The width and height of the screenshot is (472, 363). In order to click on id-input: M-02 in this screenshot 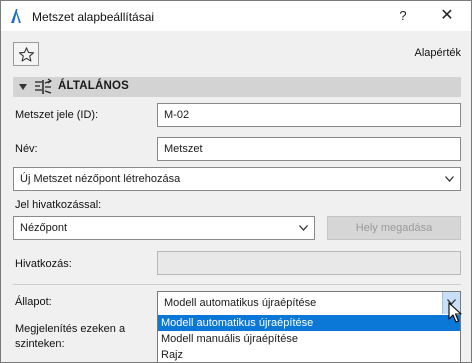, I will do `click(309, 115)`.